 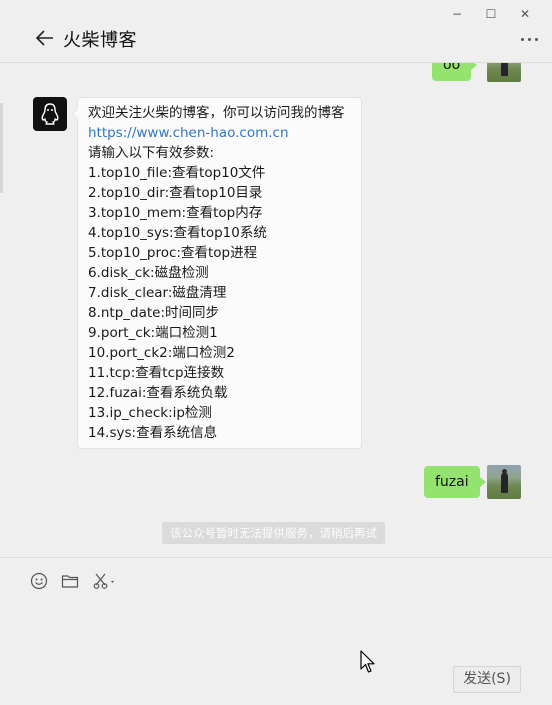 I want to click on message-line: 12.fuzai:查看系统负载, so click(x=158, y=393).